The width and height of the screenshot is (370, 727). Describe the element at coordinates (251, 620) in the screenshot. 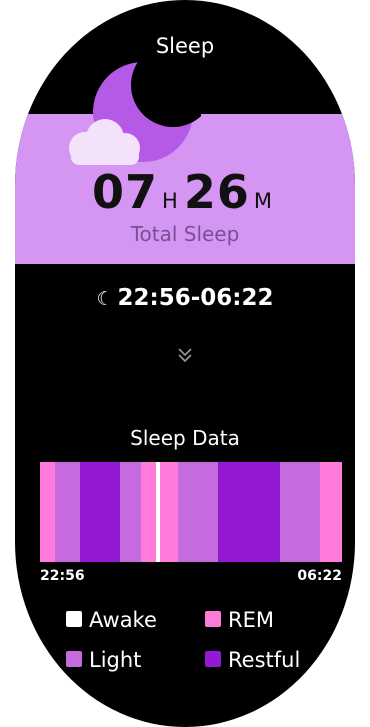

I see `legend-label-rem: REM` at that location.